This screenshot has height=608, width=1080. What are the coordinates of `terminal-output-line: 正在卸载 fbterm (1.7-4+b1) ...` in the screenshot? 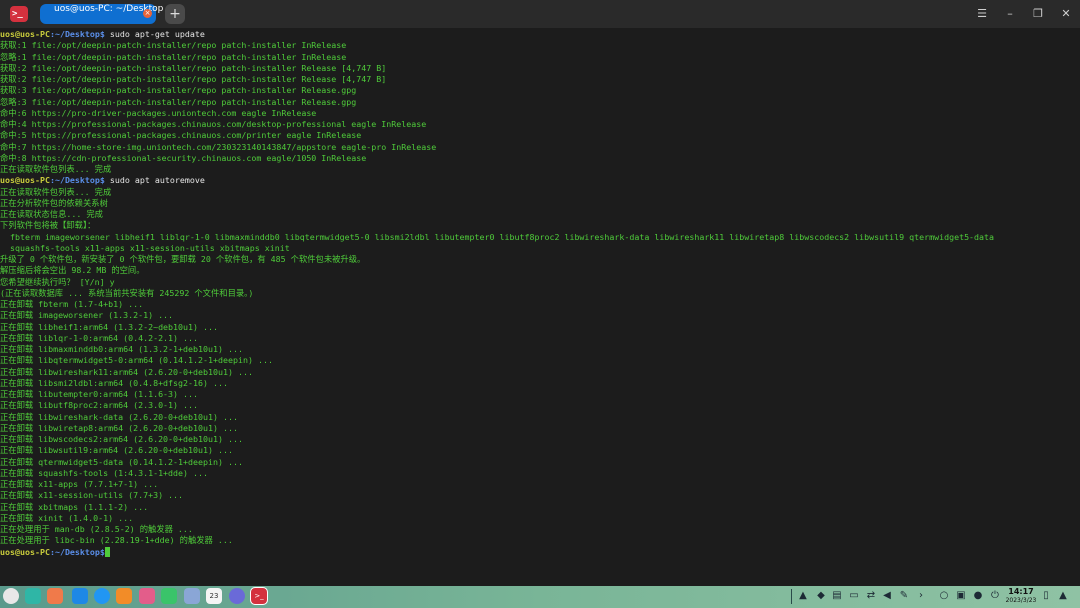 It's located at (72, 304).